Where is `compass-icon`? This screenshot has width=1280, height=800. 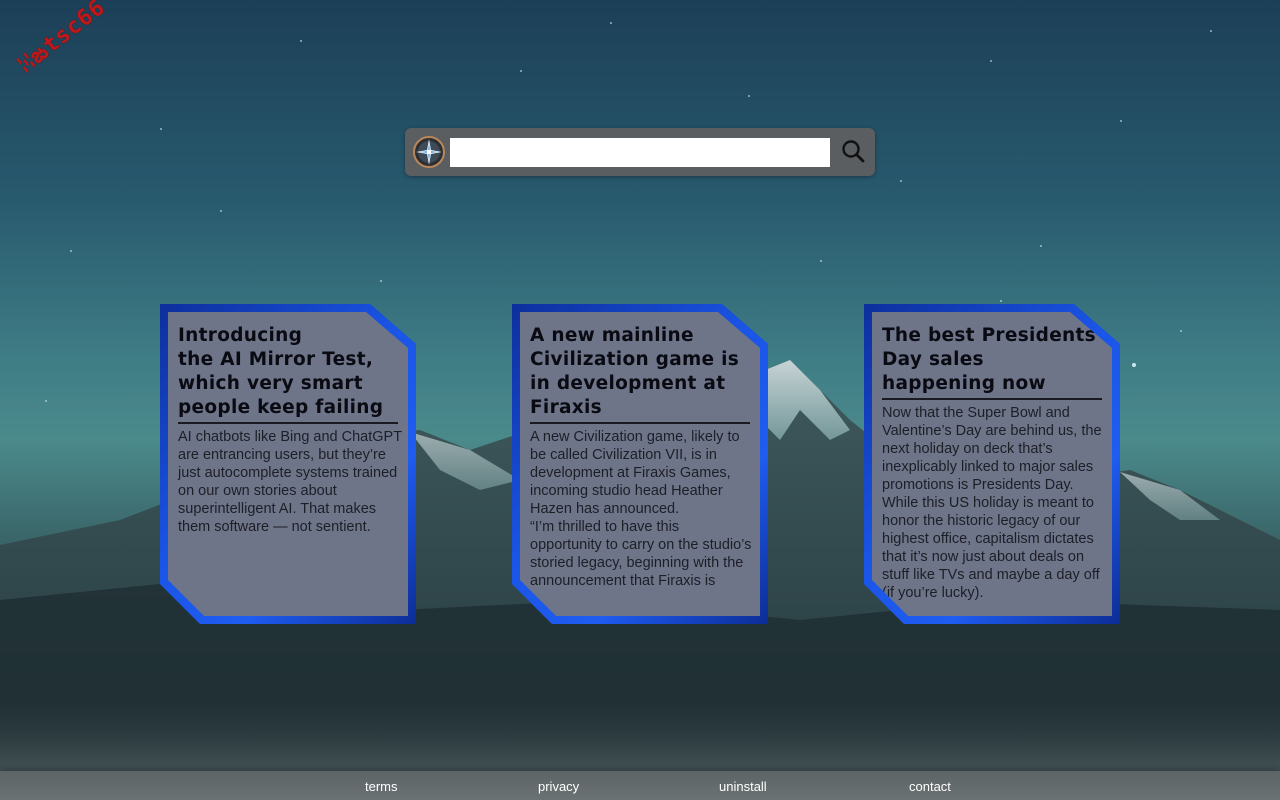 compass-icon is located at coordinates (429, 152).